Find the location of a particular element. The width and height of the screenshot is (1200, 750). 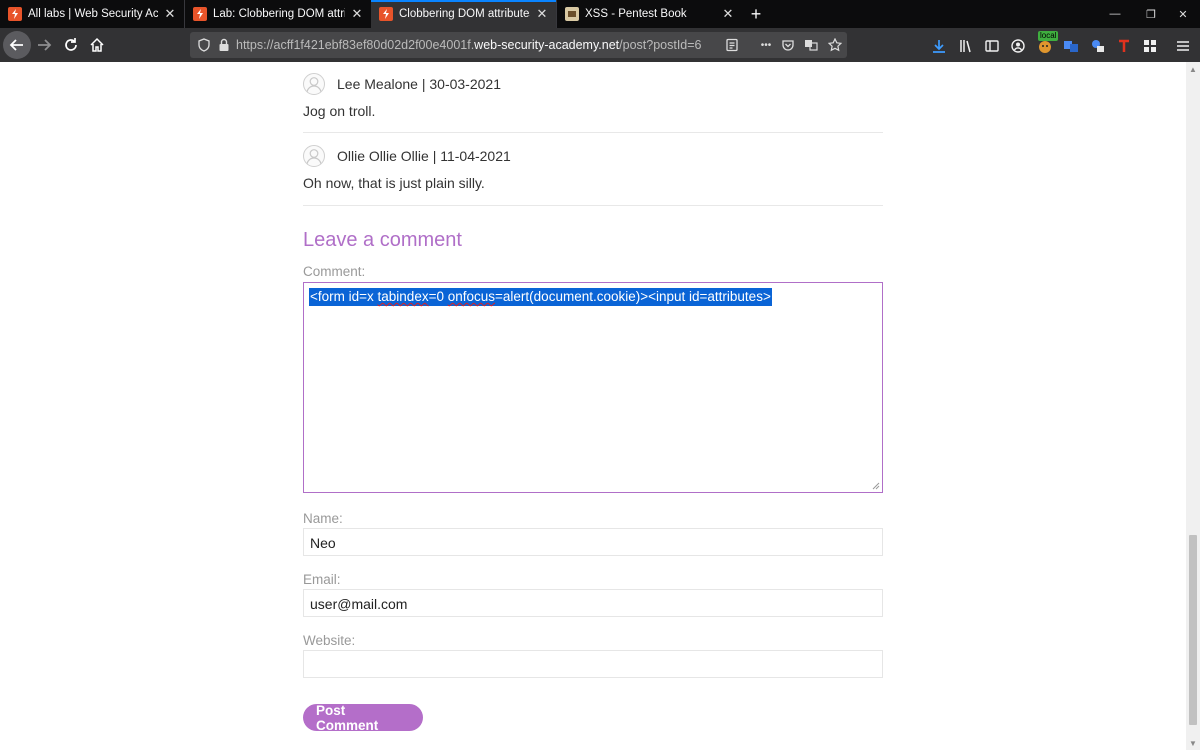

website-input is located at coordinates (593, 664).